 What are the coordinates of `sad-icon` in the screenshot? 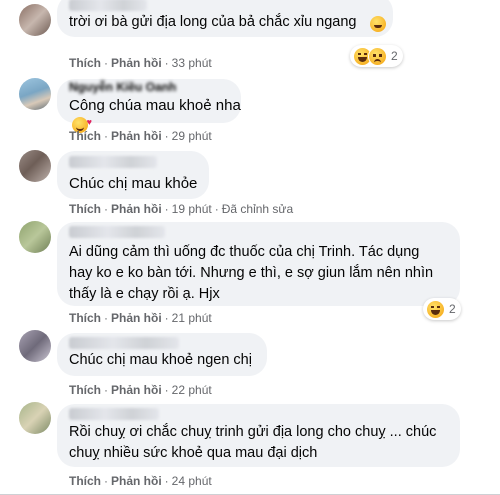 It's located at (377, 56).